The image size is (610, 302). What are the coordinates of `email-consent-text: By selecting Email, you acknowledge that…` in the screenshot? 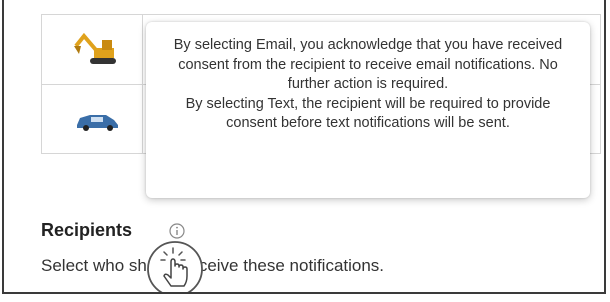 It's located at (368, 64).